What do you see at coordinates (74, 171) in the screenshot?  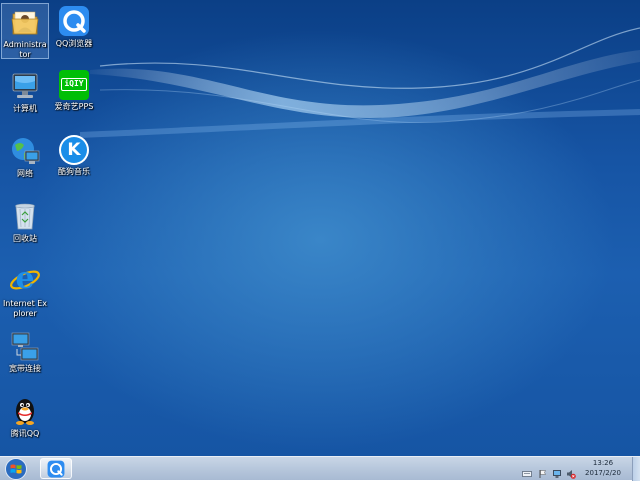 I see `icon-label: 酷狗音乐` at bounding box center [74, 171].